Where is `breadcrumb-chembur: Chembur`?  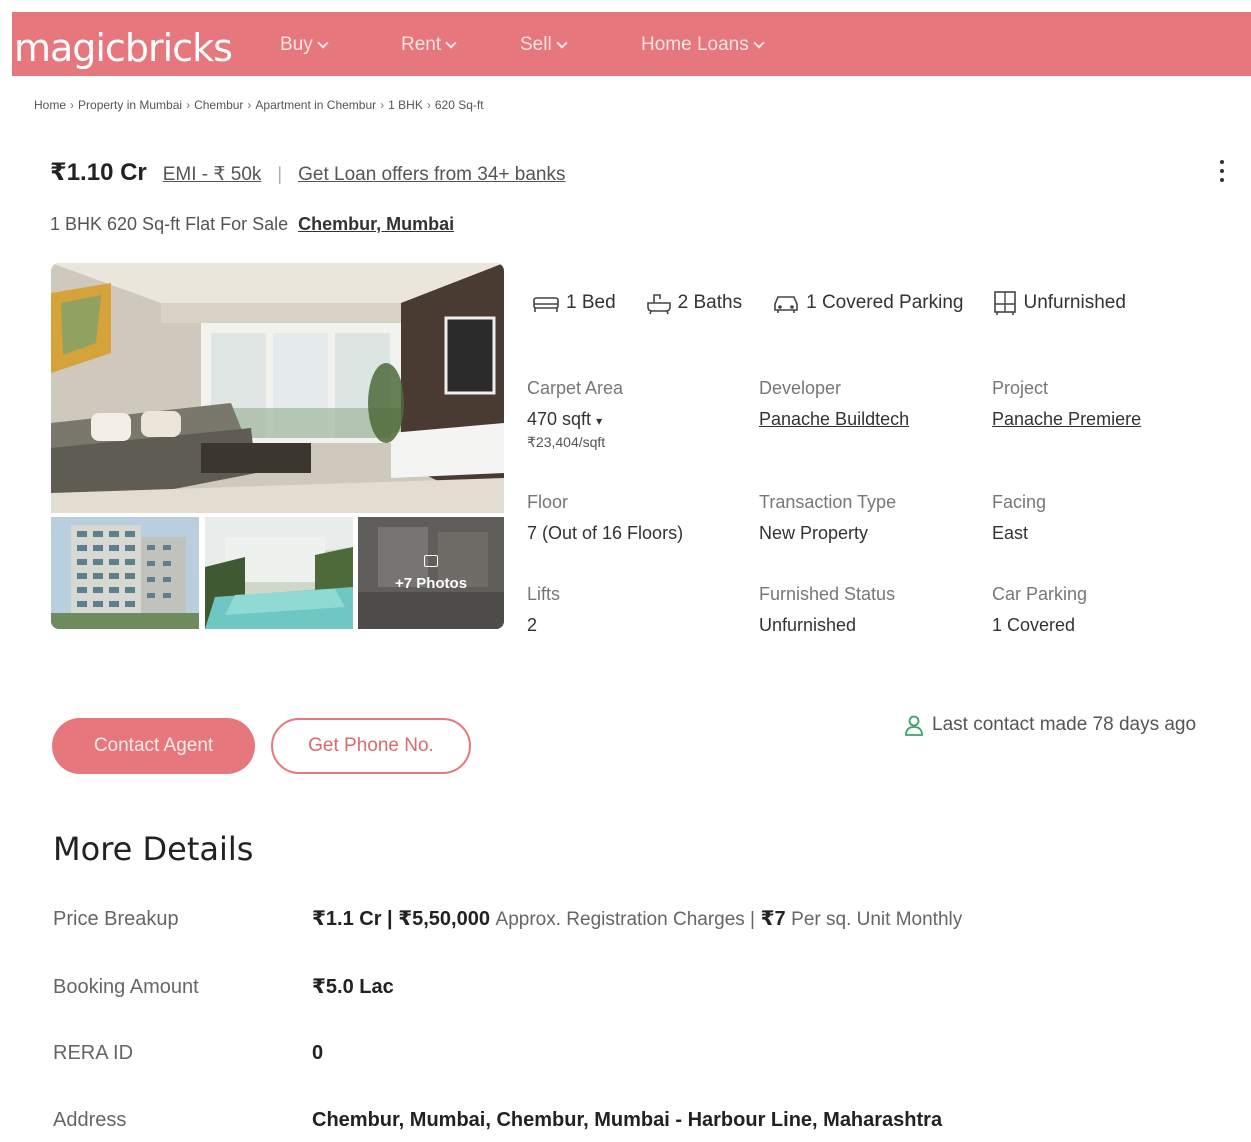
breadcrumb-chembur: Chembur is located at coordinates (218, 105).